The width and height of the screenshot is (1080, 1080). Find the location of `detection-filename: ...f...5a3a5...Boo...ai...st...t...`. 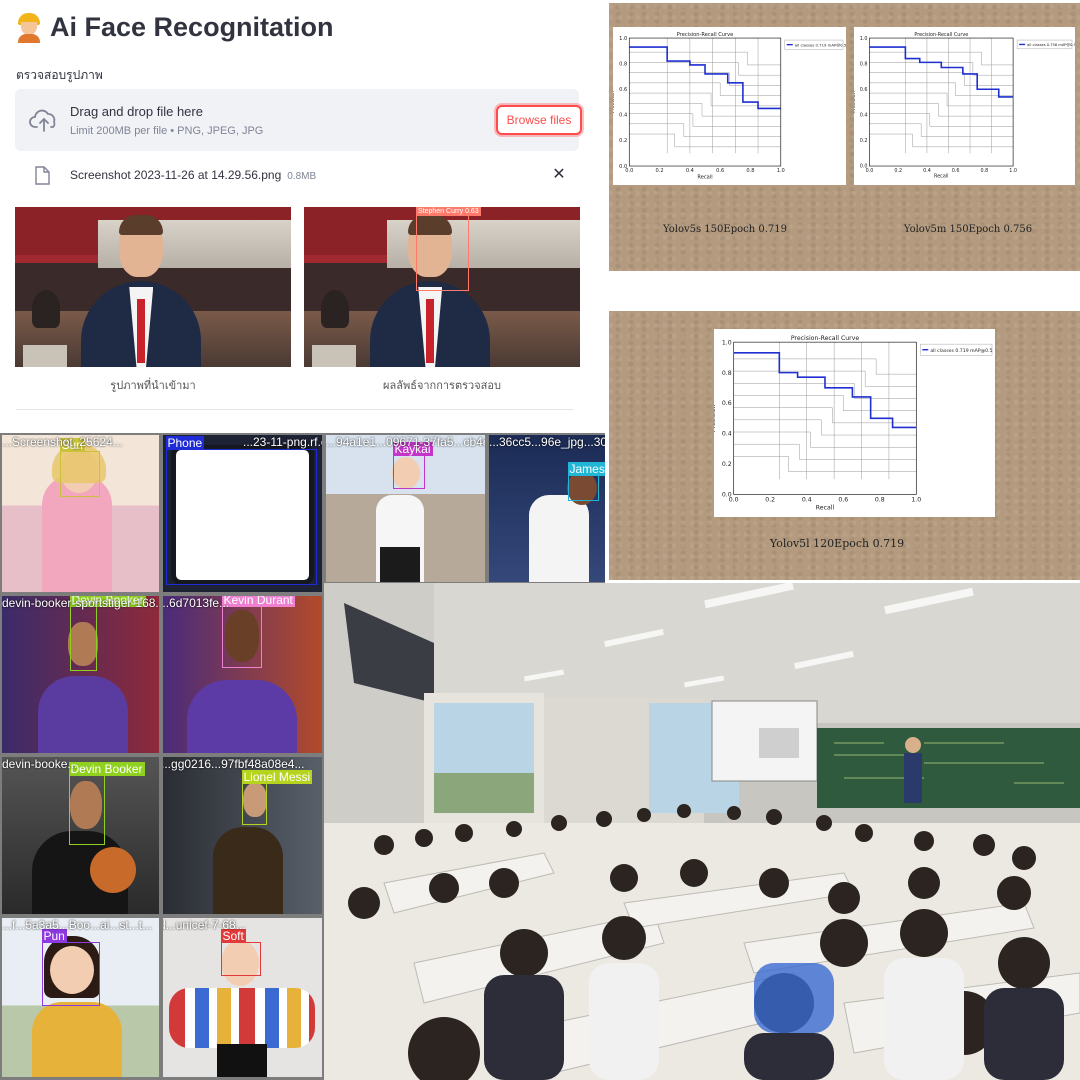

detection-filename: ...f...5a3a5...Boo...ai...st...t... is located at coordinates (77, 925).